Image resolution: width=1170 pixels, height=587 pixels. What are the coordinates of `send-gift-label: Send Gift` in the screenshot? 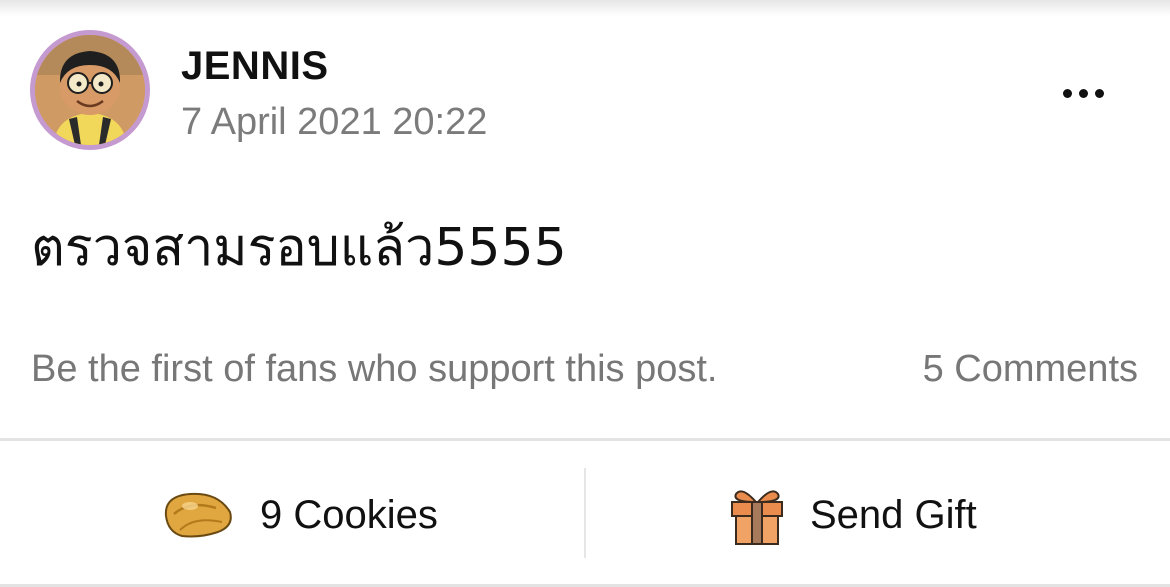 It's located at (893, 514).